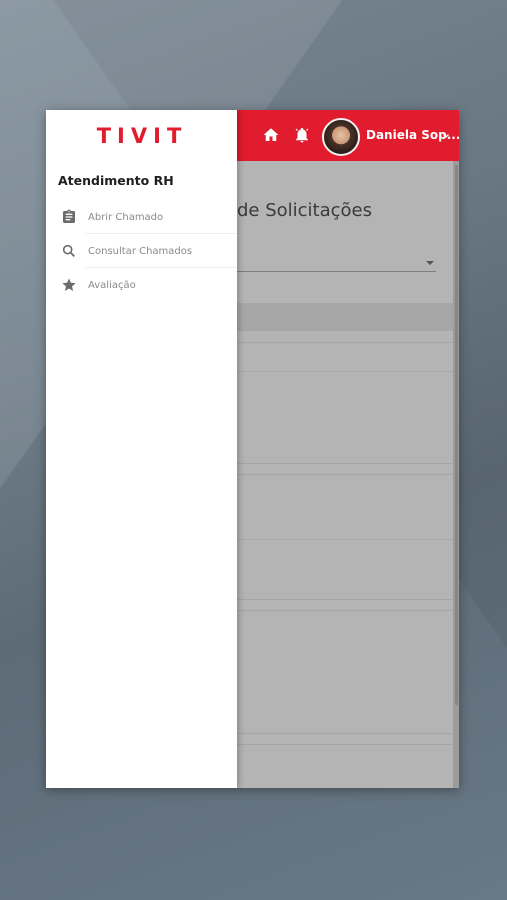  I want to click on bell-icon, so click(302, 135).